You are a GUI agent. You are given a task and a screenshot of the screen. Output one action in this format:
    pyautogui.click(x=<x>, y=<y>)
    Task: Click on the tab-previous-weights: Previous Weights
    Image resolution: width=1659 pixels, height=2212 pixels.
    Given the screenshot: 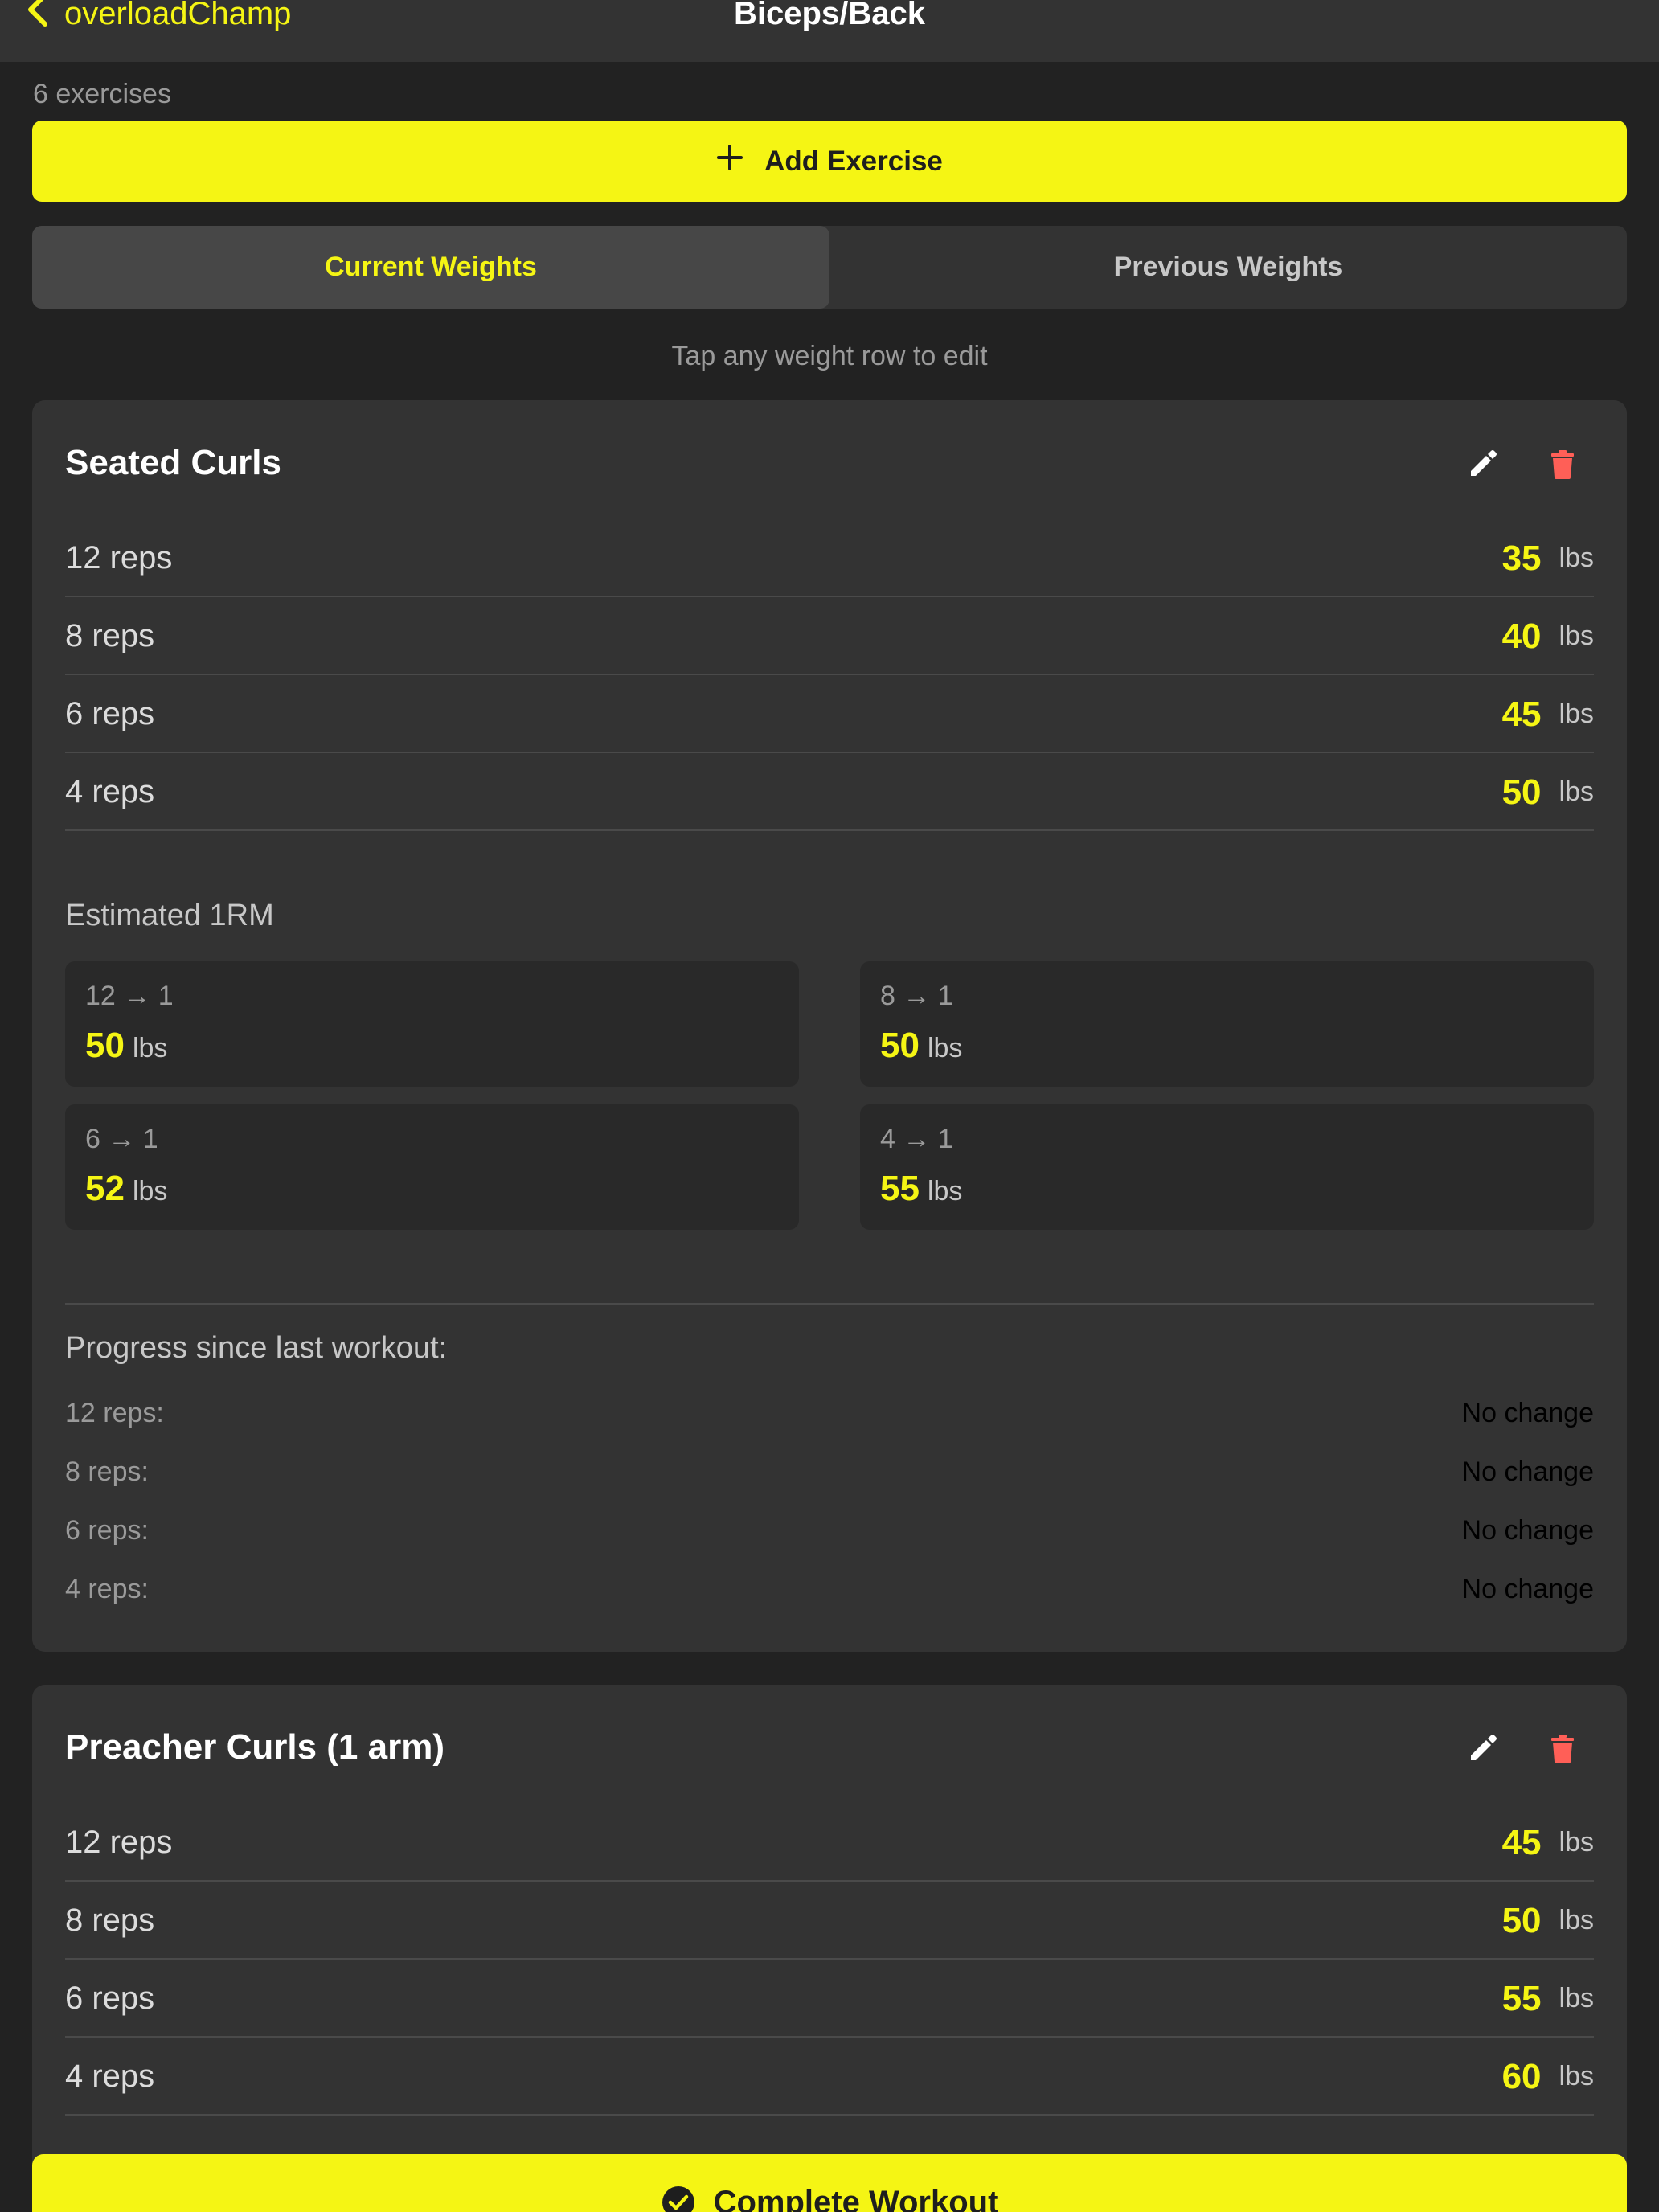 What is the action you would take?
    pyautogui.click(x=1228, y=267)
    